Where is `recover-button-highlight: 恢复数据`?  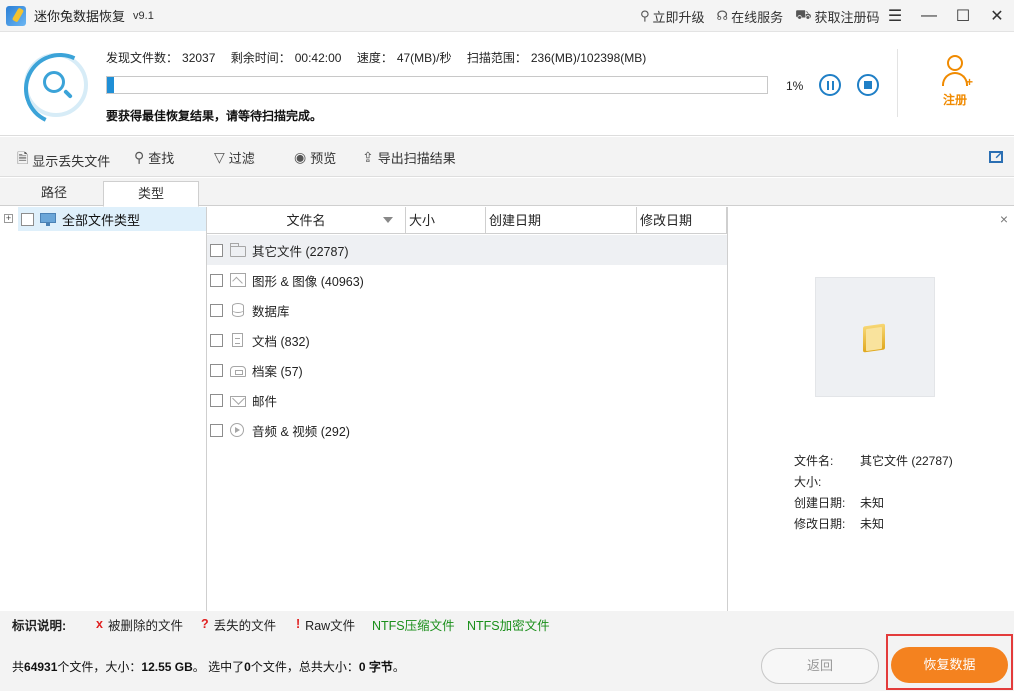
recover-button-highlight: 恢复数据 is located at coordinates (949, 662).